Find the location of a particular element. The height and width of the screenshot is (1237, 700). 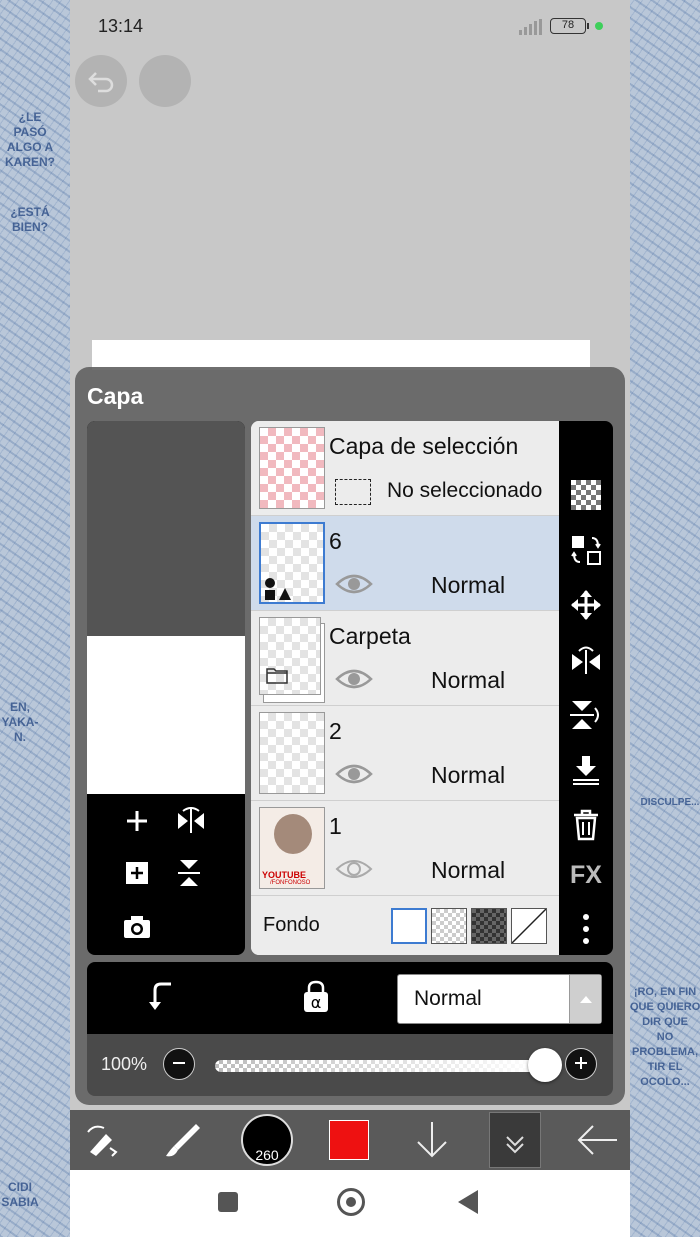

preview-dark-area is located at coordinates (166, 528).